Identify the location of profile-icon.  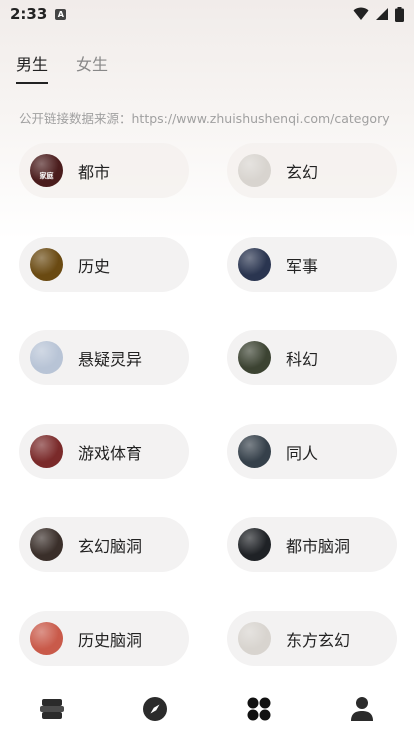
(362, 709).